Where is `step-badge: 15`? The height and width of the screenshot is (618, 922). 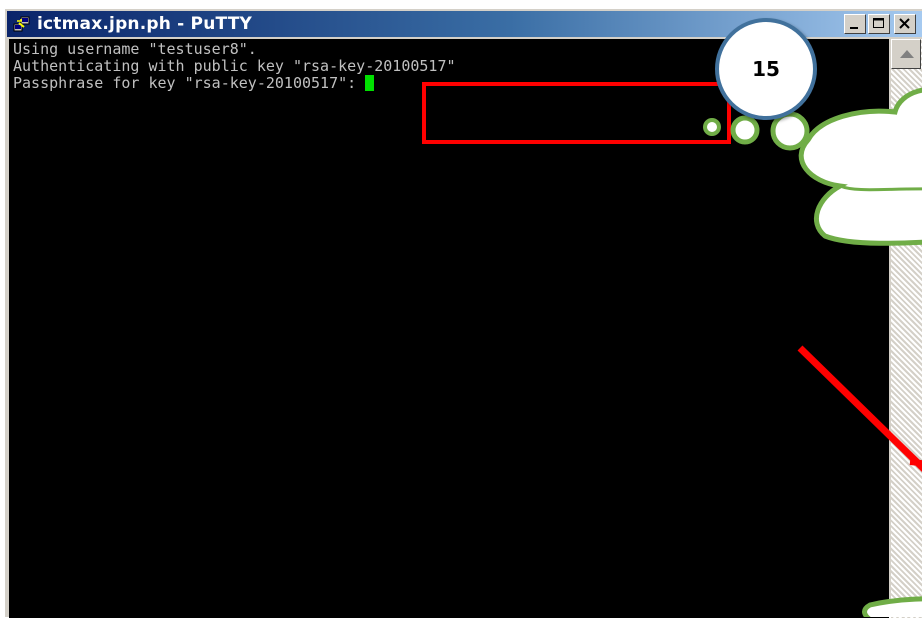
step-badge: 15 is located at coordinates (766, 69).